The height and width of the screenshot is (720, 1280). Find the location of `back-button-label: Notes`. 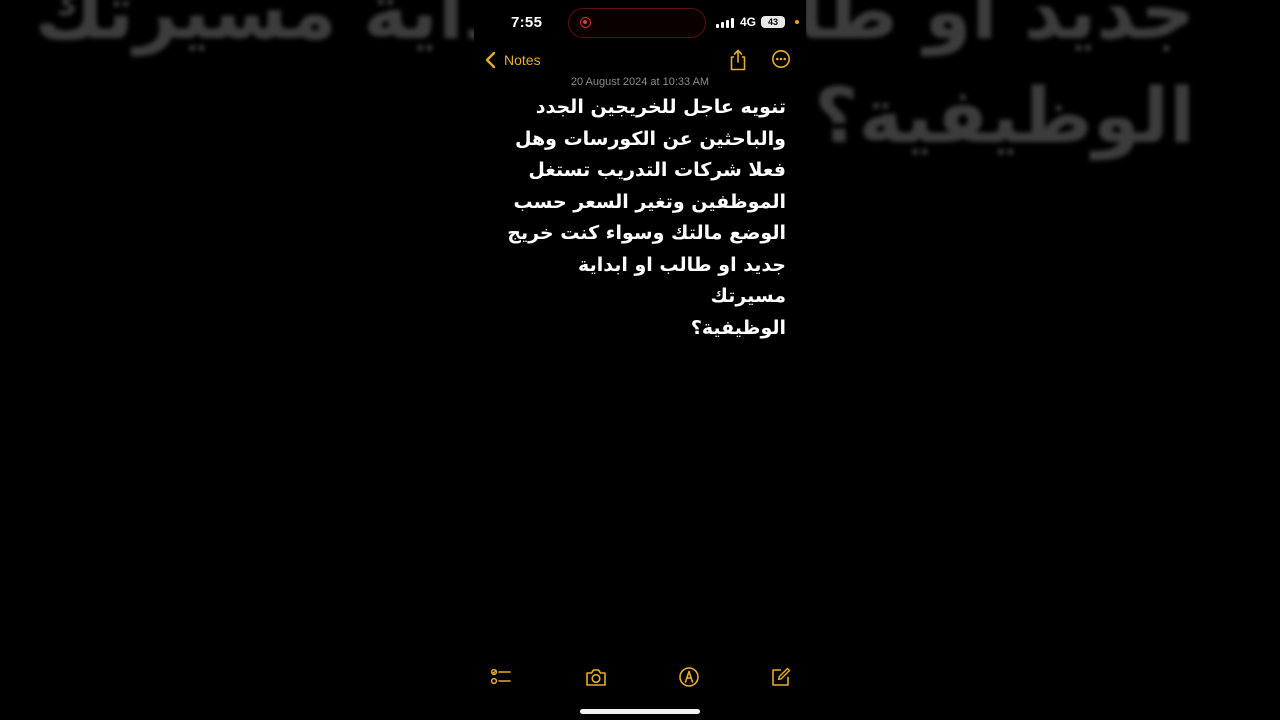

back-button-label: Notes is located at coordinates (522, 60).